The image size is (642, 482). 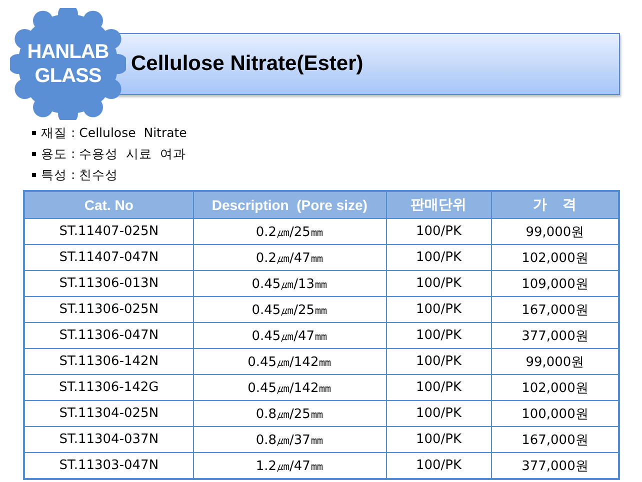 I want to click on table-cell: 0.2㎛/25㎜, so click(x=289, y=231).